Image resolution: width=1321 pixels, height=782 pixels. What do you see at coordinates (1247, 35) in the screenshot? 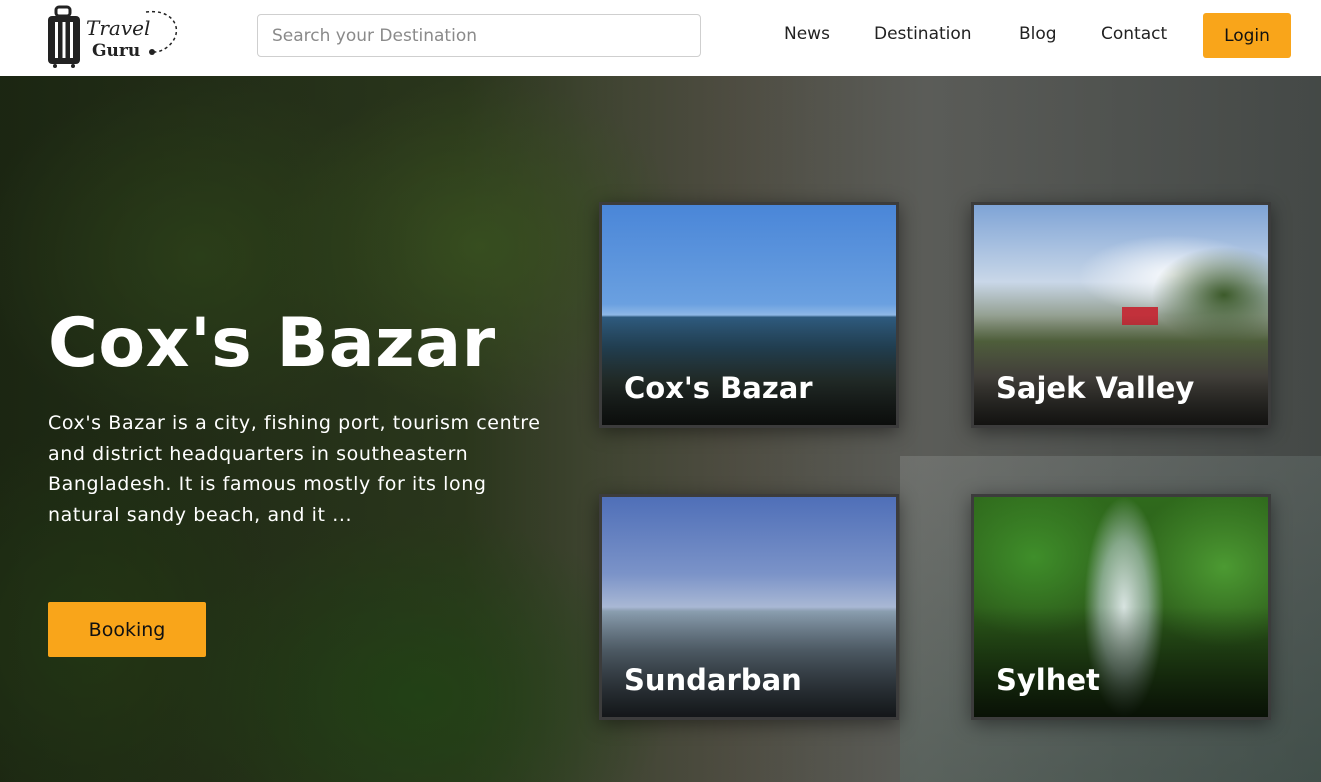
I see `login-button: Login` at bounding box center [1247, 35].